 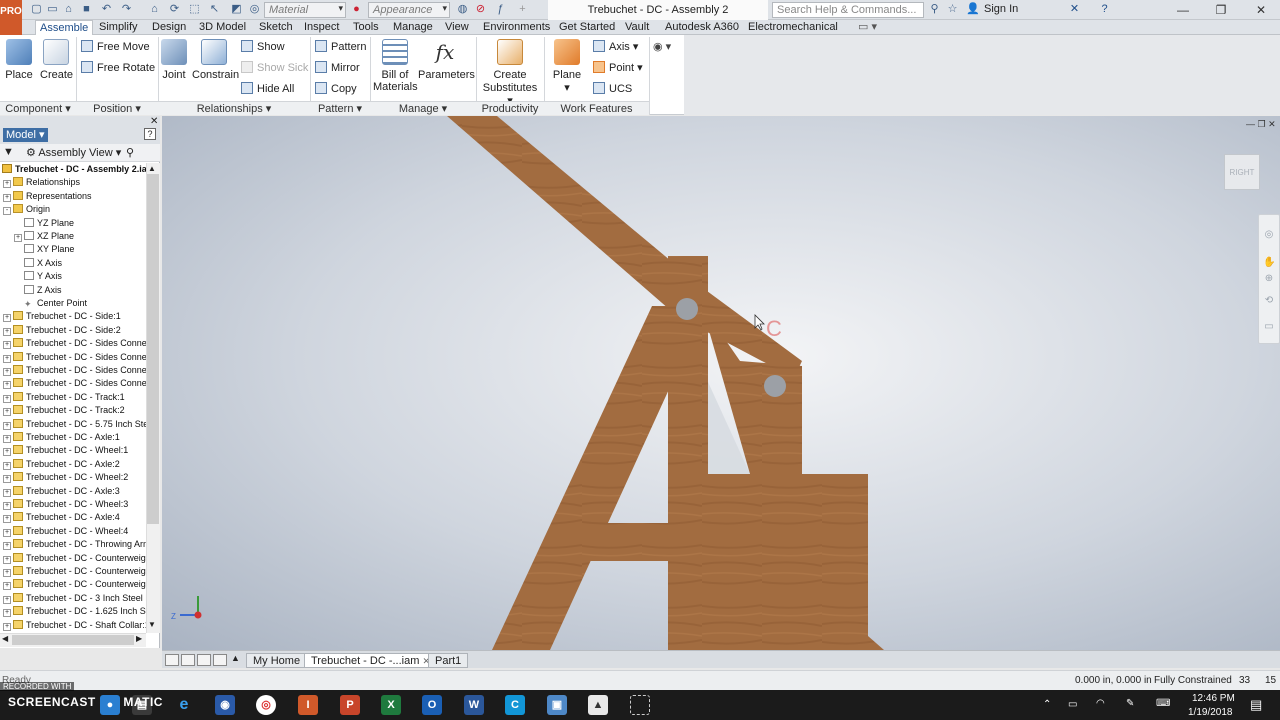 I want to click on tree-item: + Trebuchet - DC - Axle:3, so click(x=60, y=491).